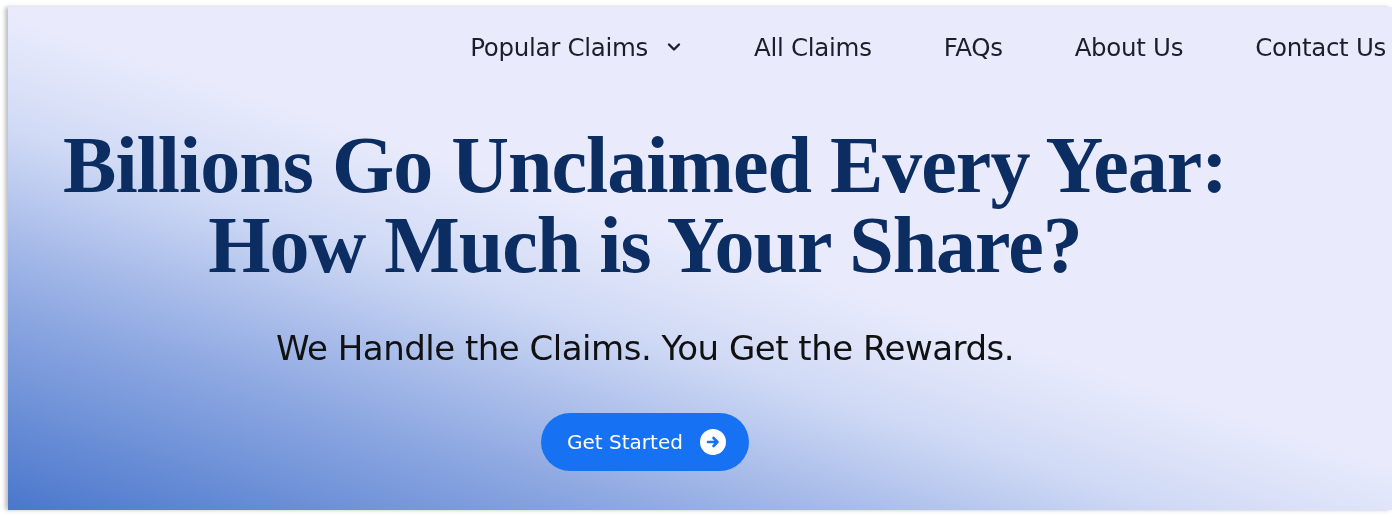 This screenshot has width=1392, height=517. I want to click on hero-subtitle: We Handle the Claims. You Get the Rewards., so click(645, 348).